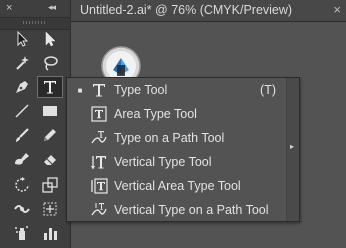 The image size is (346, 248). I want to click on column-graph-tool, so click(50, 233).